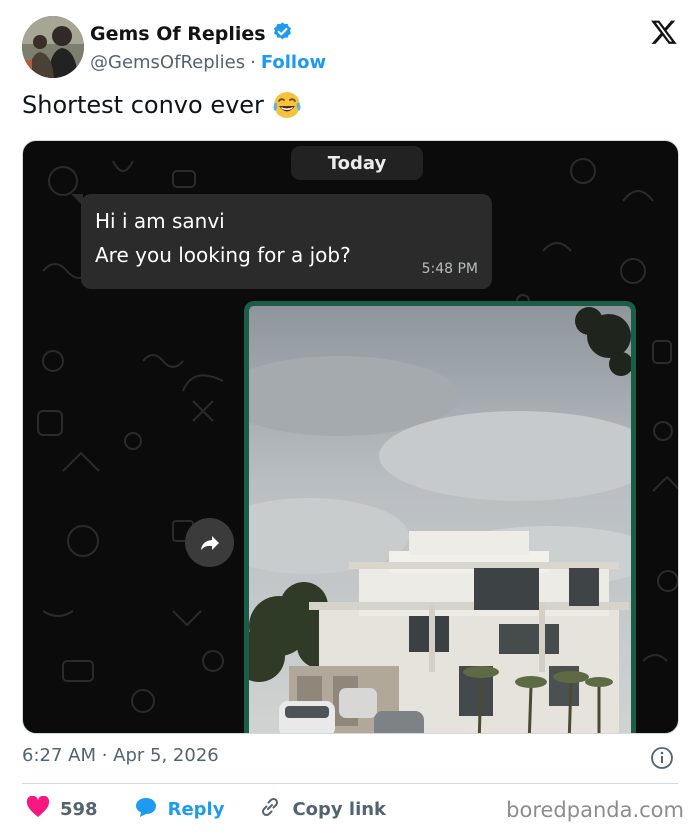  I want to click on follow-button: Follow, so click(293, 62).